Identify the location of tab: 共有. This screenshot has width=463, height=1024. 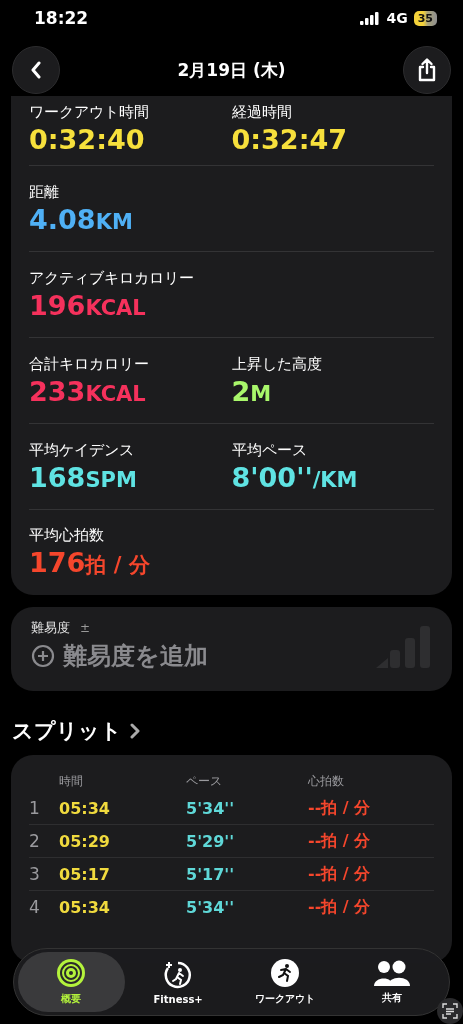
(391, 982).